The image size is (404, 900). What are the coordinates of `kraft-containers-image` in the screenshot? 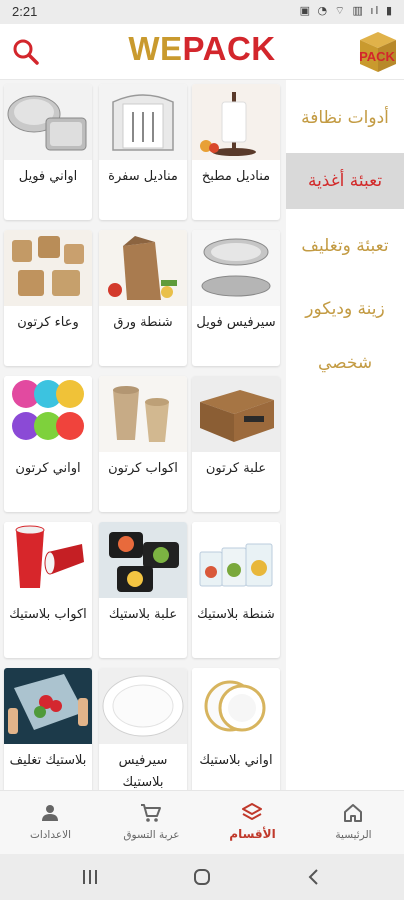 It's located at (48, 268).